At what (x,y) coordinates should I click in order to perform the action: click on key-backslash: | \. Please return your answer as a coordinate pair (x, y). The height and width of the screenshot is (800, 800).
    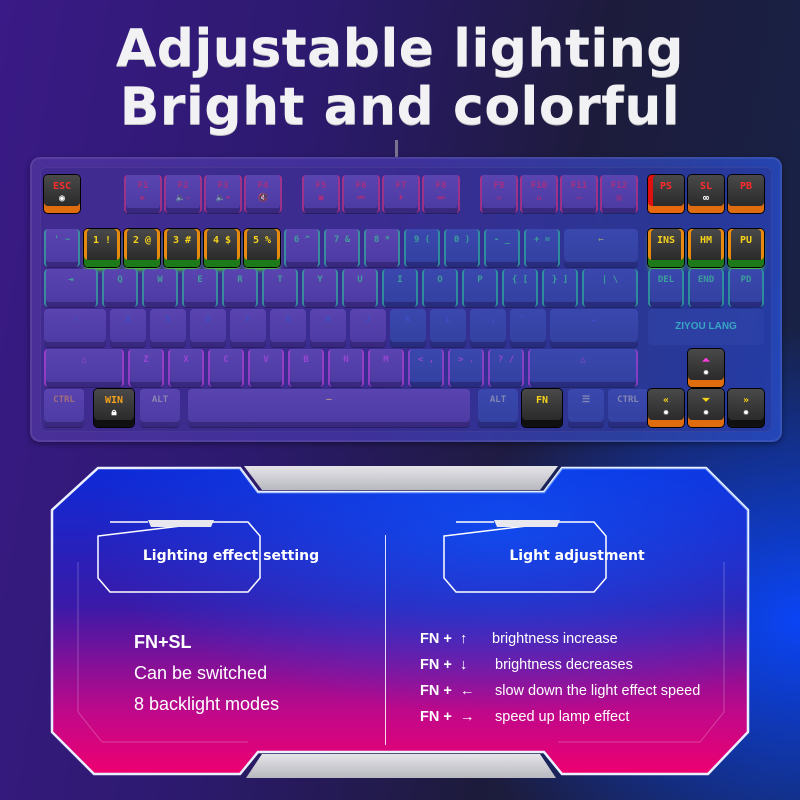
    Looking at the image, I should click on (610, 288).